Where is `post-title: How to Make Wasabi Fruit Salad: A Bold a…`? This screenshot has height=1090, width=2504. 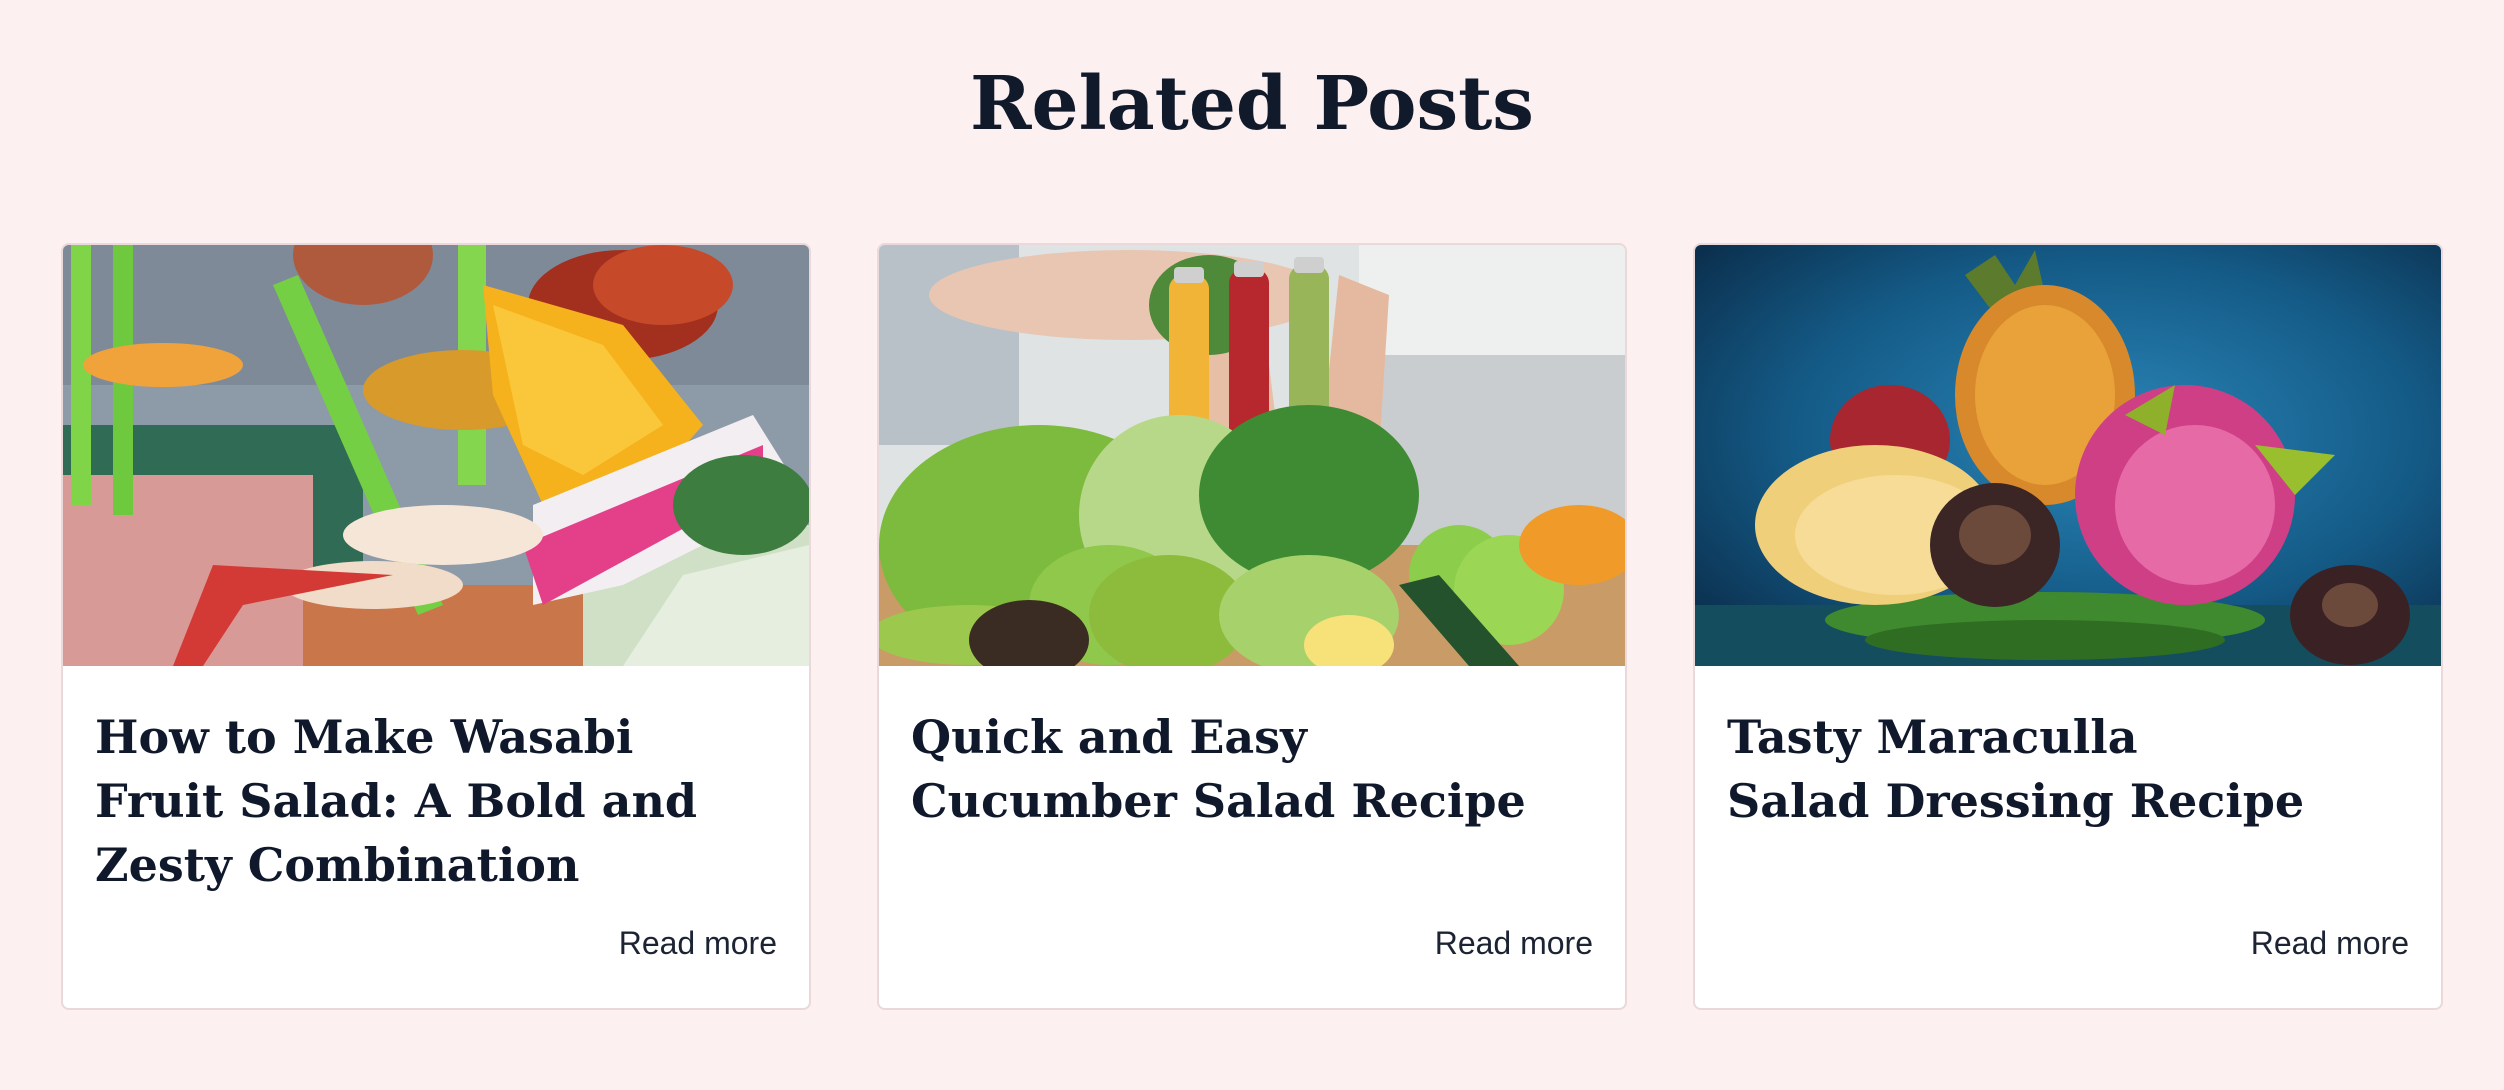 post-title: How to Make Wasabi Fruit Salad: A Bold a… is located at coordinates (435, 801).